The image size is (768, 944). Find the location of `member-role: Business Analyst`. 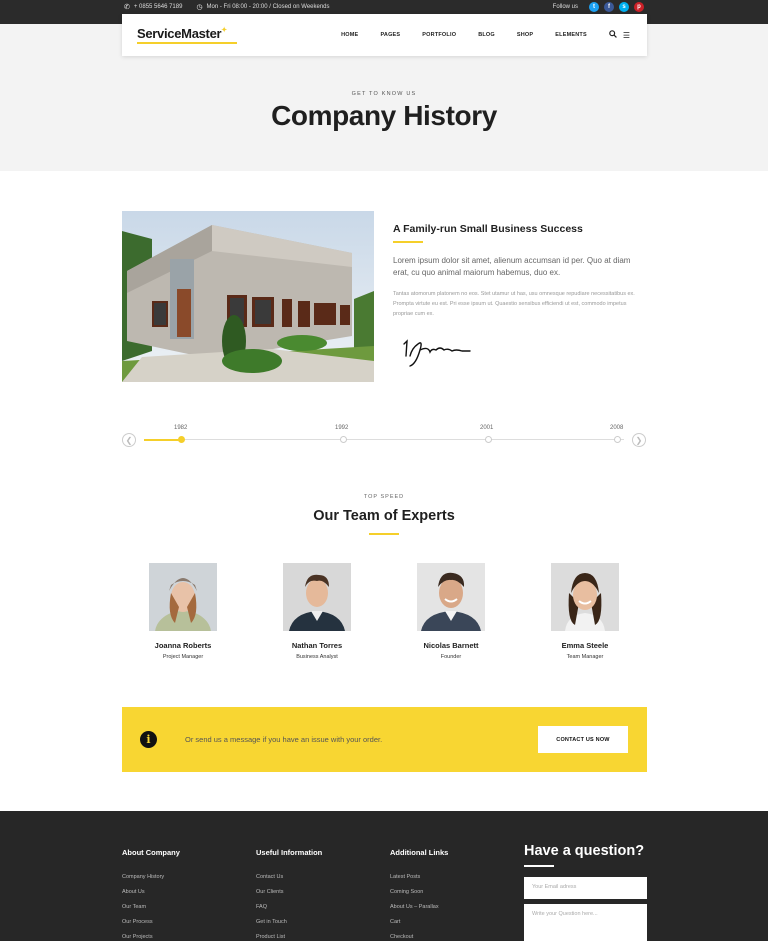

member-role: Business Analyst is located at coordinates (317, 657).